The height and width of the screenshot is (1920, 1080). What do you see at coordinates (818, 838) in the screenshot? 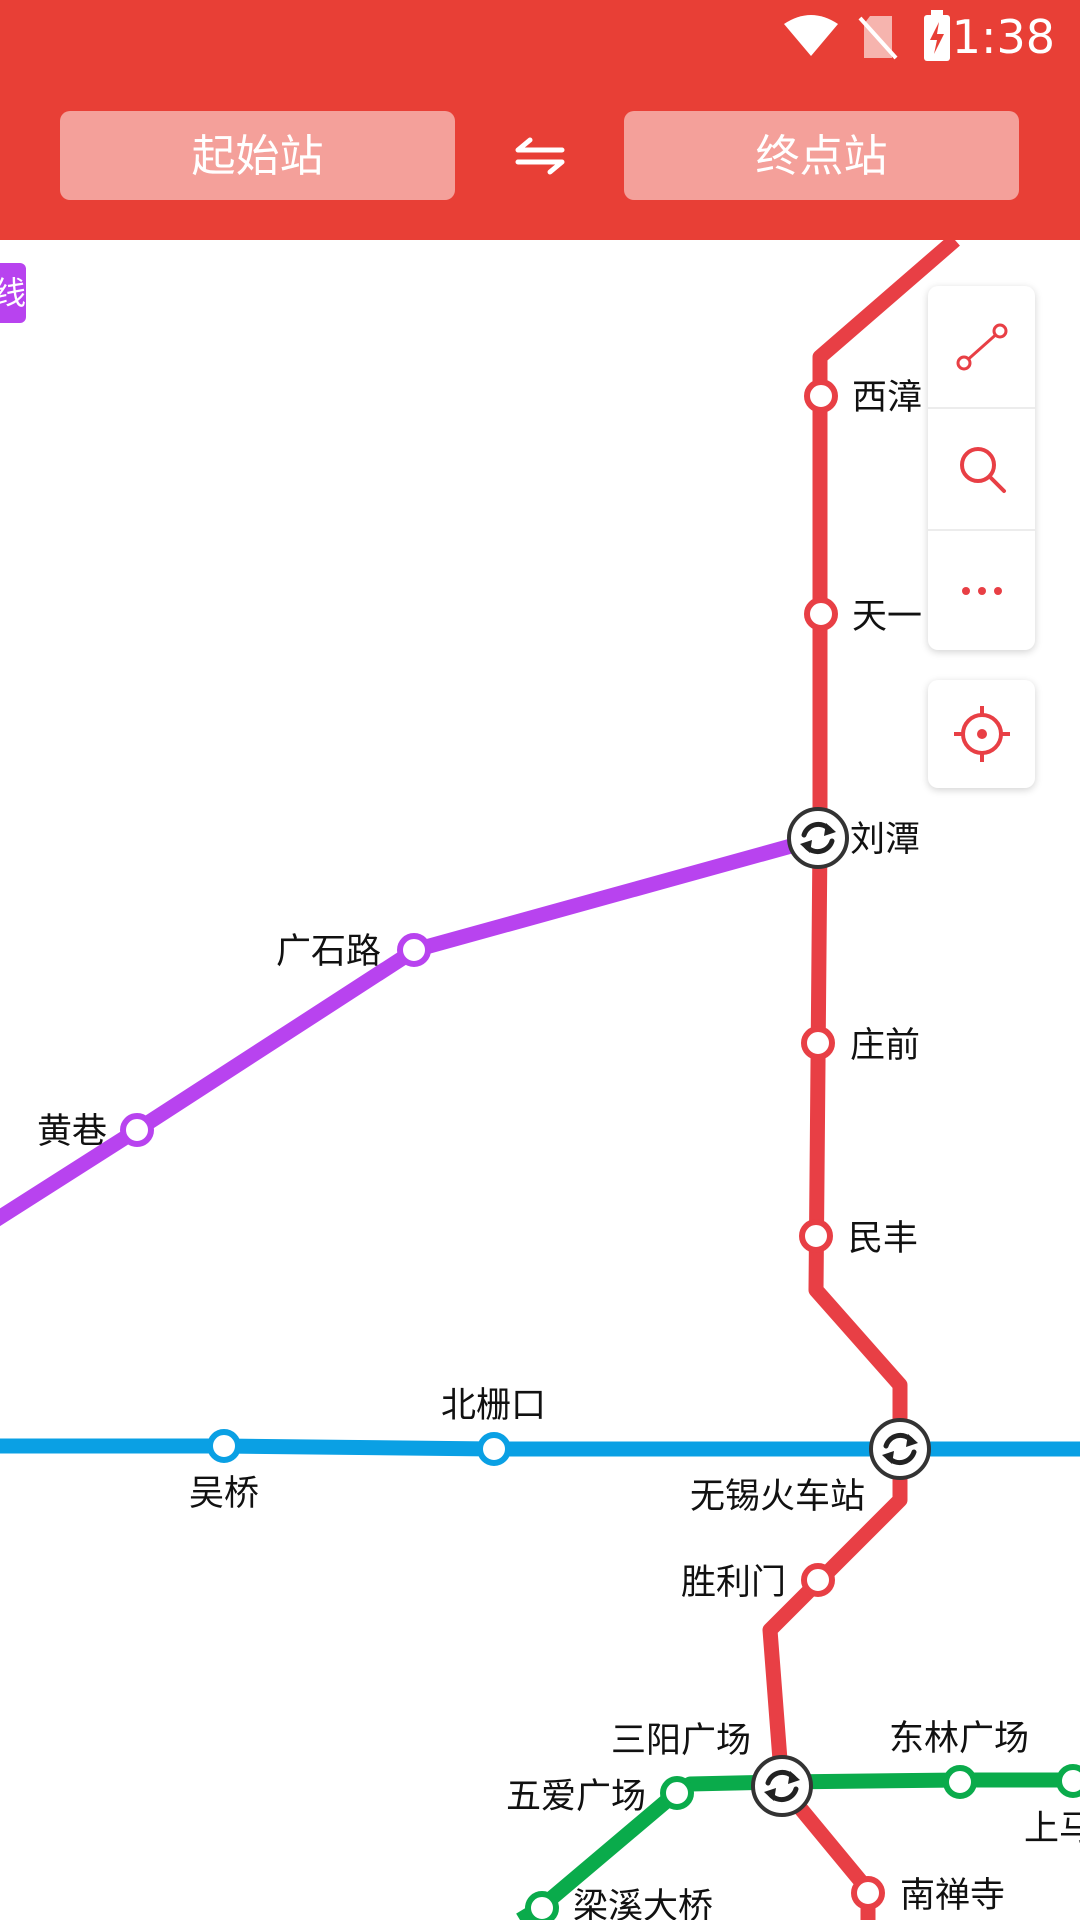
I see `transfer-station-liutan` at bounding box center [818, 838].